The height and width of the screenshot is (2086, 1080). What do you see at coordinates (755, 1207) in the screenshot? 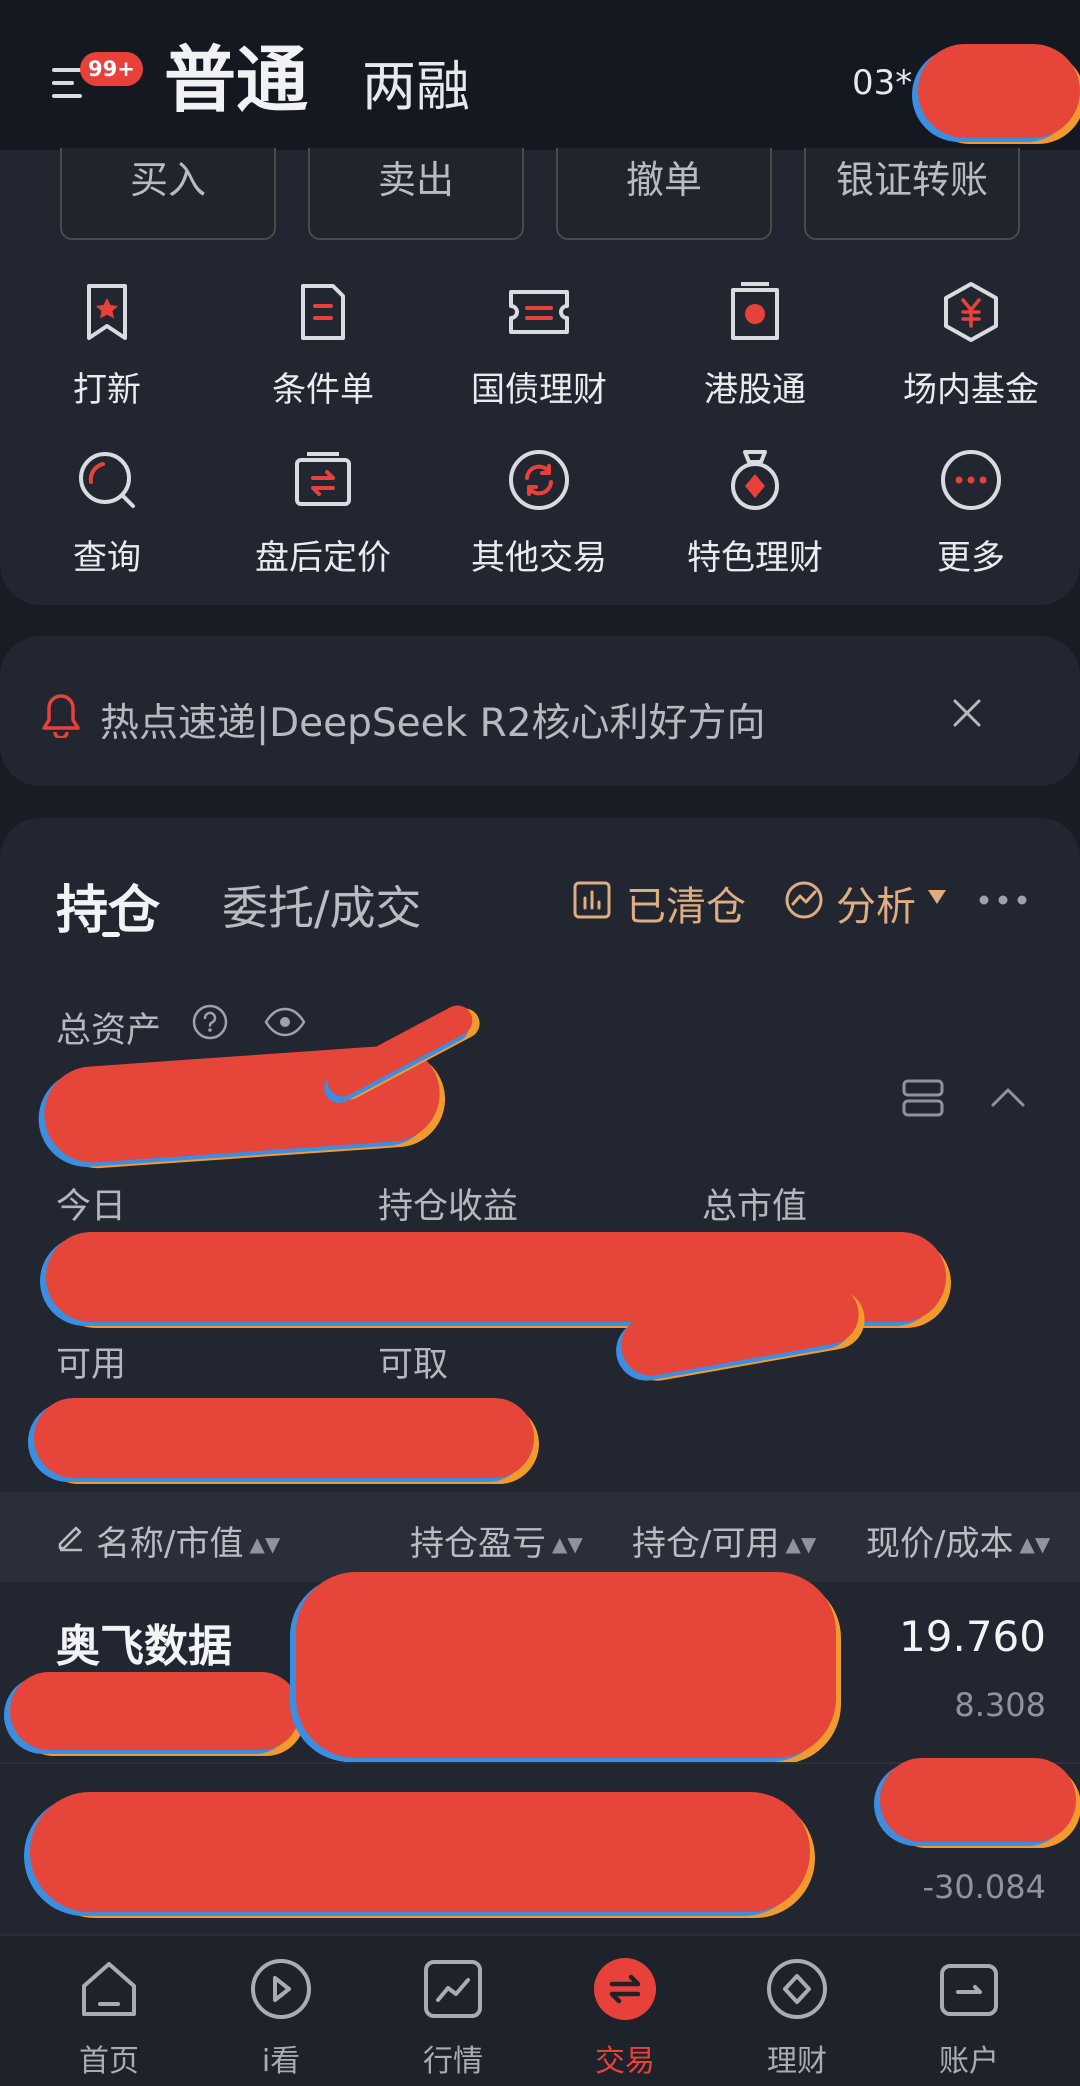
I see `market-value-label: 总市值` at bounding box center [755, 1207].